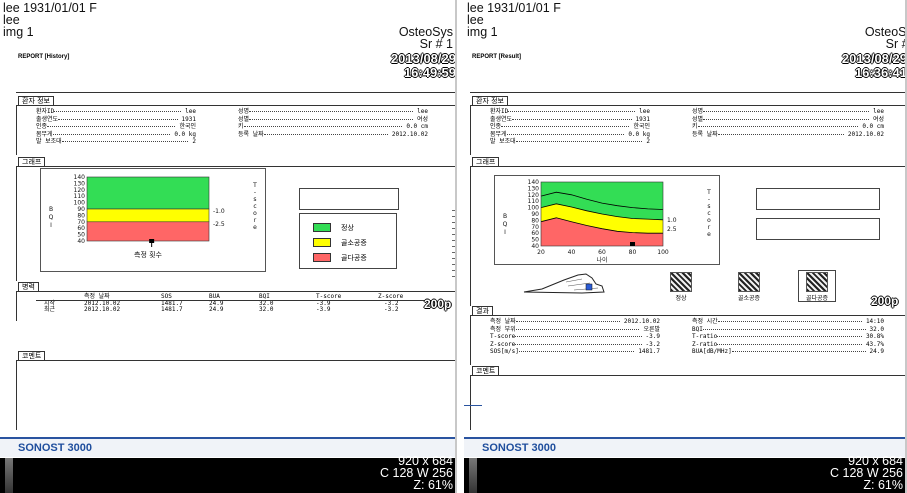 The height and width of the screenshot is (493, 907). Describe the element at coordinates (185, 134) in the screenshot. I see `left-field-value: 0.0 kg` at that location.